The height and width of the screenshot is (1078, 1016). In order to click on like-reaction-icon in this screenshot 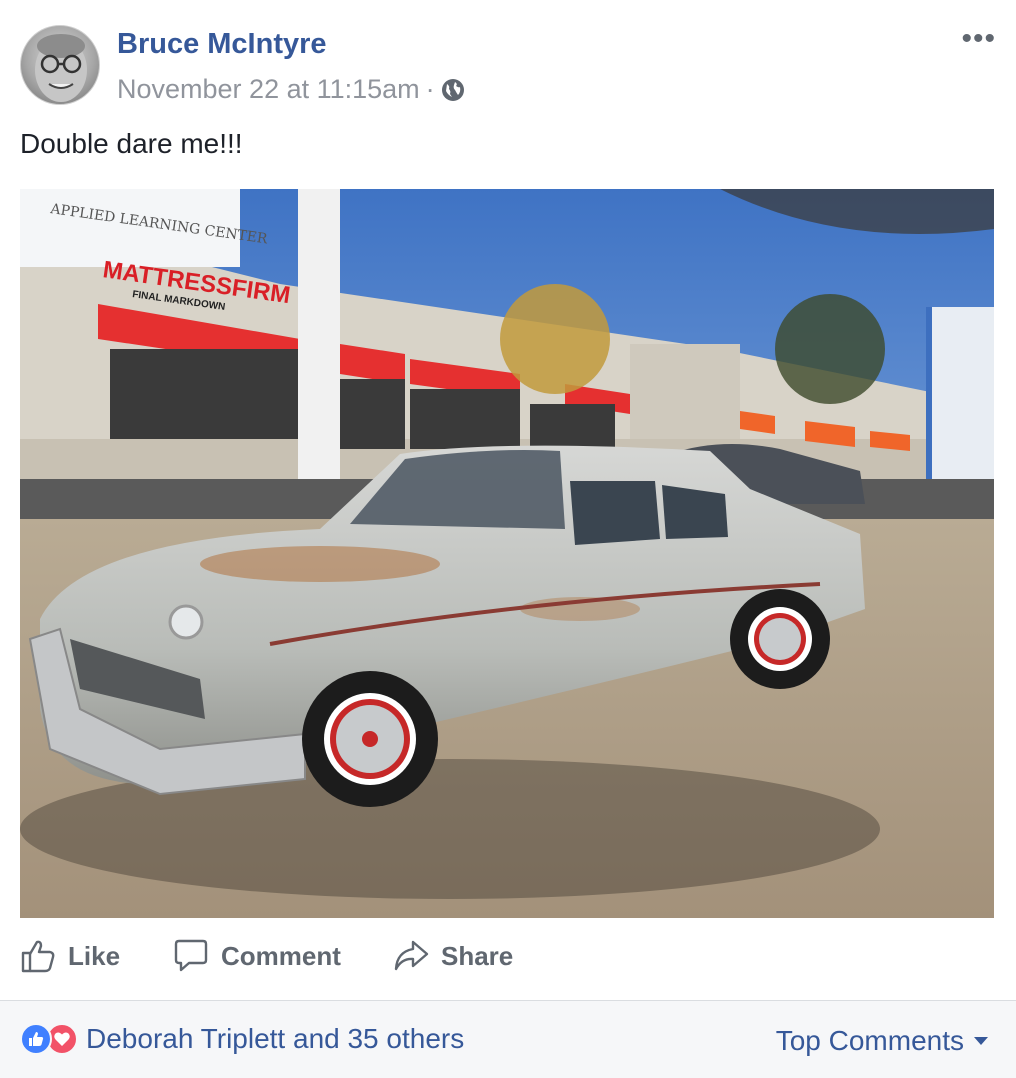, I will do `click(36, 1039)`.